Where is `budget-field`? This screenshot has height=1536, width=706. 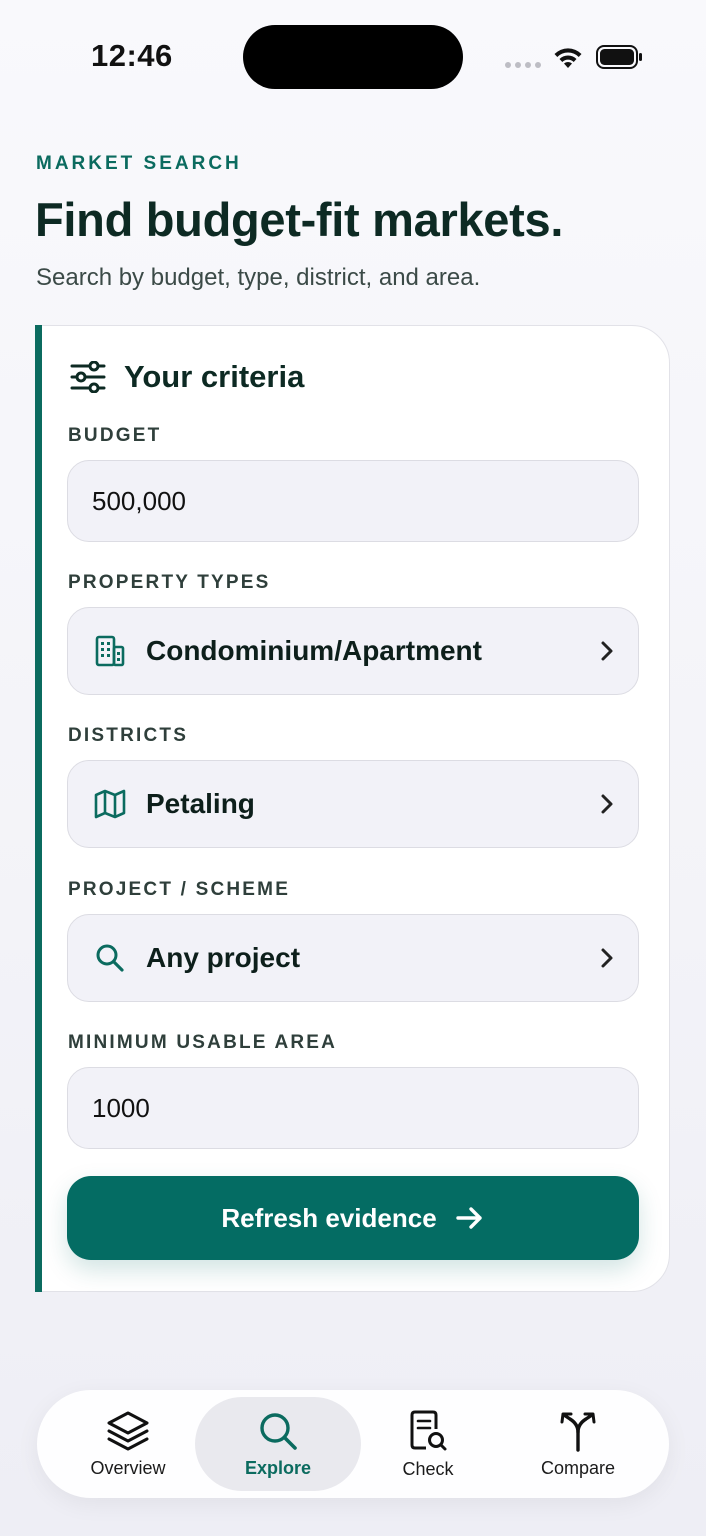 budget-field is located at coordinates (353, 501).